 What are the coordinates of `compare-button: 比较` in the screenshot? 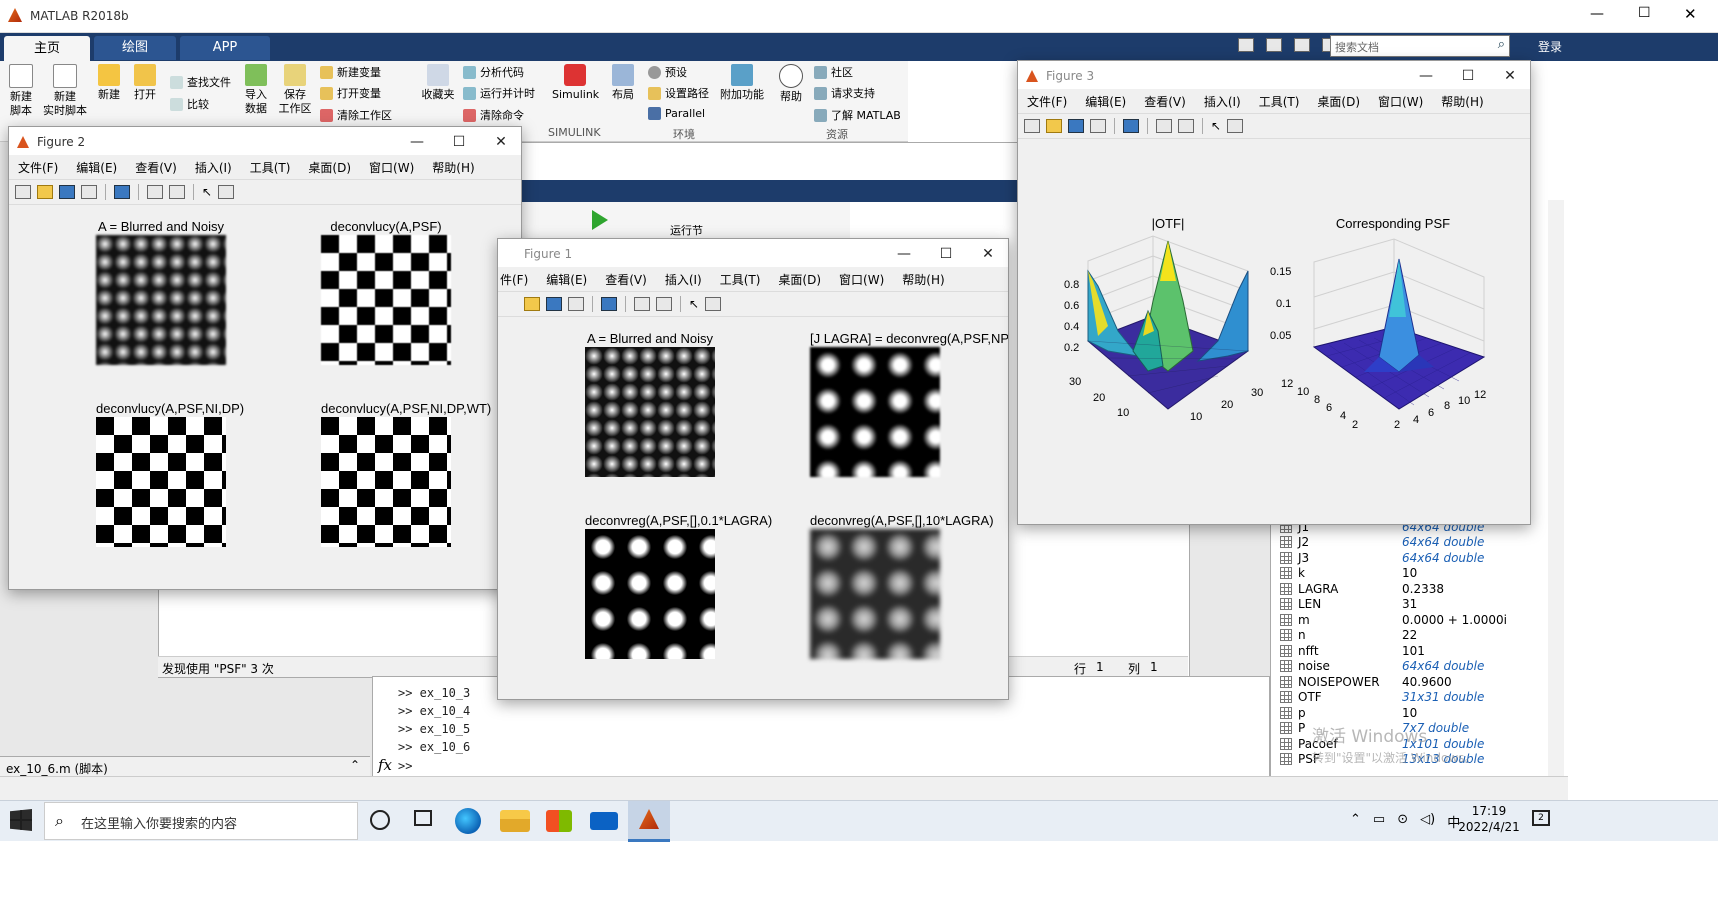 It's located at (189, 104).